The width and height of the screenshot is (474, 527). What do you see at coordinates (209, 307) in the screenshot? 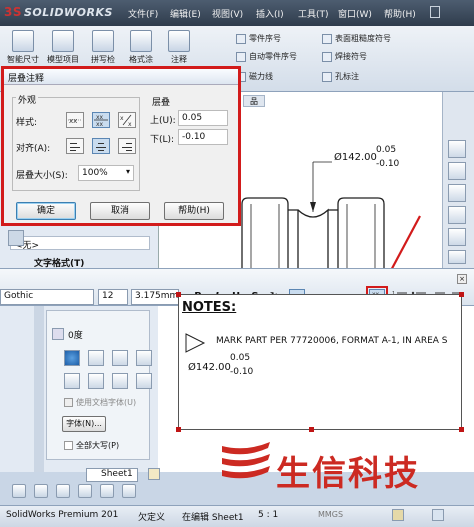
I see `notes-heading: NOTES:` at bounding box center [209, 307].